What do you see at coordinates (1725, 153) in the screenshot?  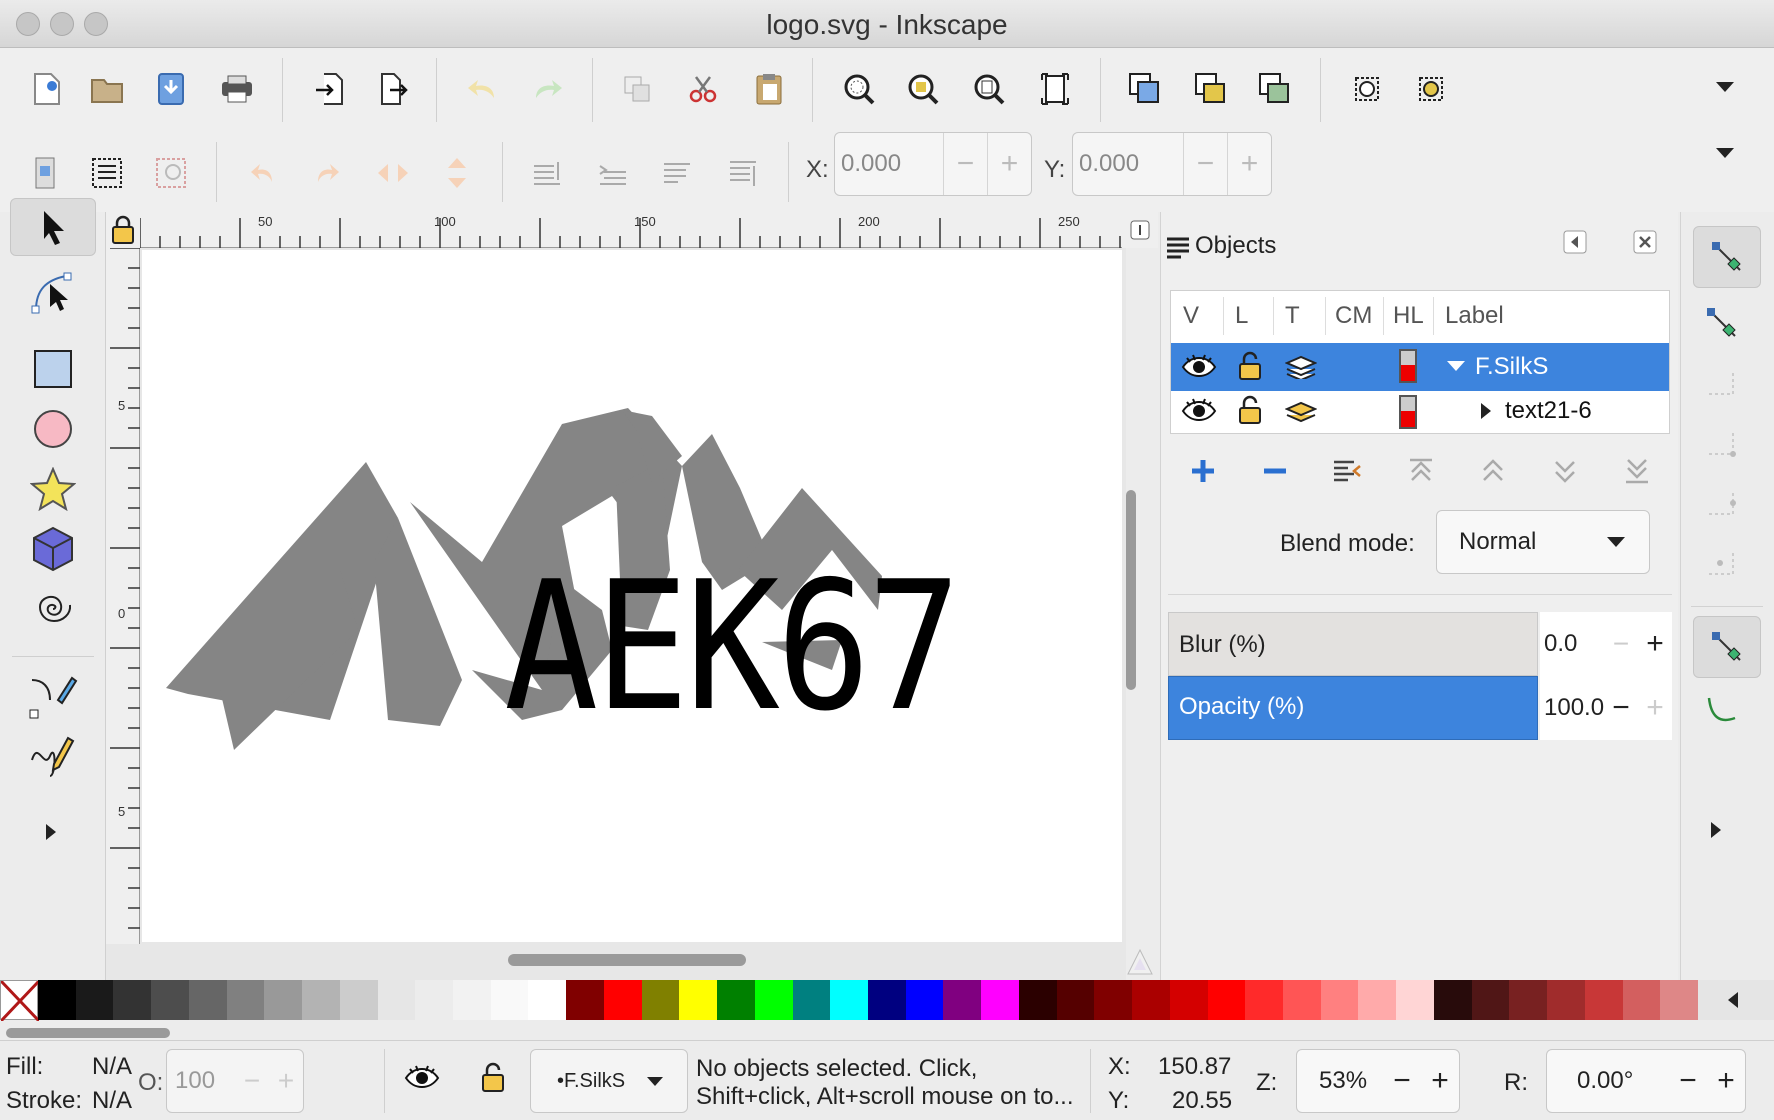 I see `controls-overflow-icon` at bounding box center [1725, 153].